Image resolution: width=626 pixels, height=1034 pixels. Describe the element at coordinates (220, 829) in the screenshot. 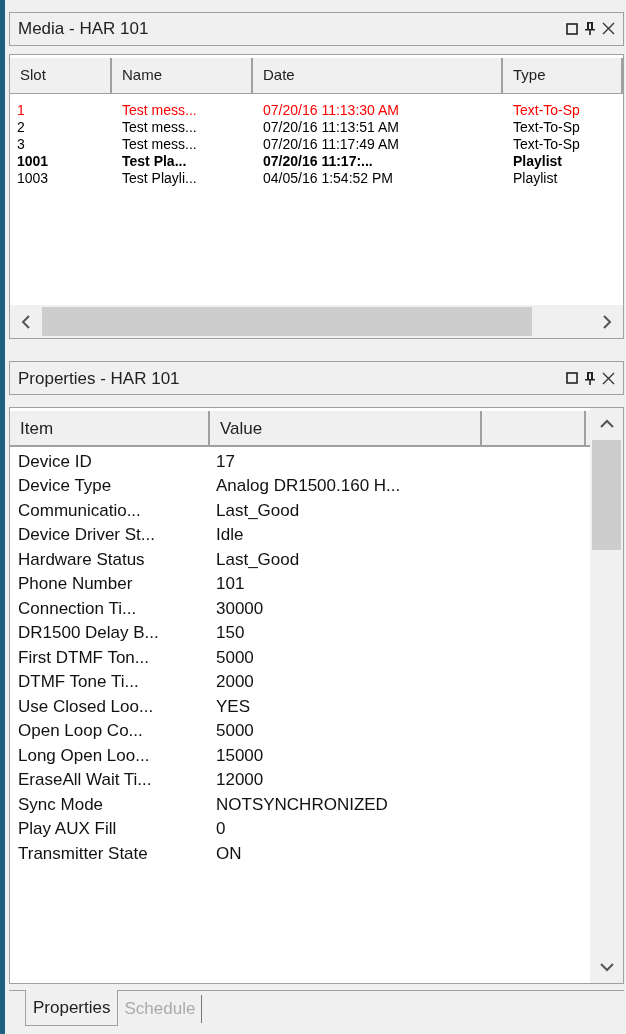

I see `table-cell-text: 0` at that location.